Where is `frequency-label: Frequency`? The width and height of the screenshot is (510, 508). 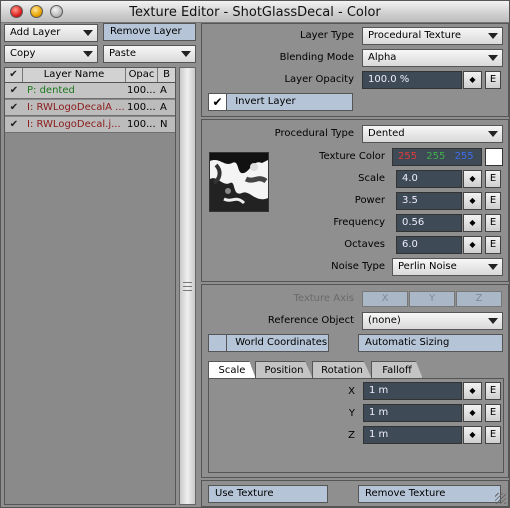 frequency-label: Frequency is located at coordinates (359, 222).